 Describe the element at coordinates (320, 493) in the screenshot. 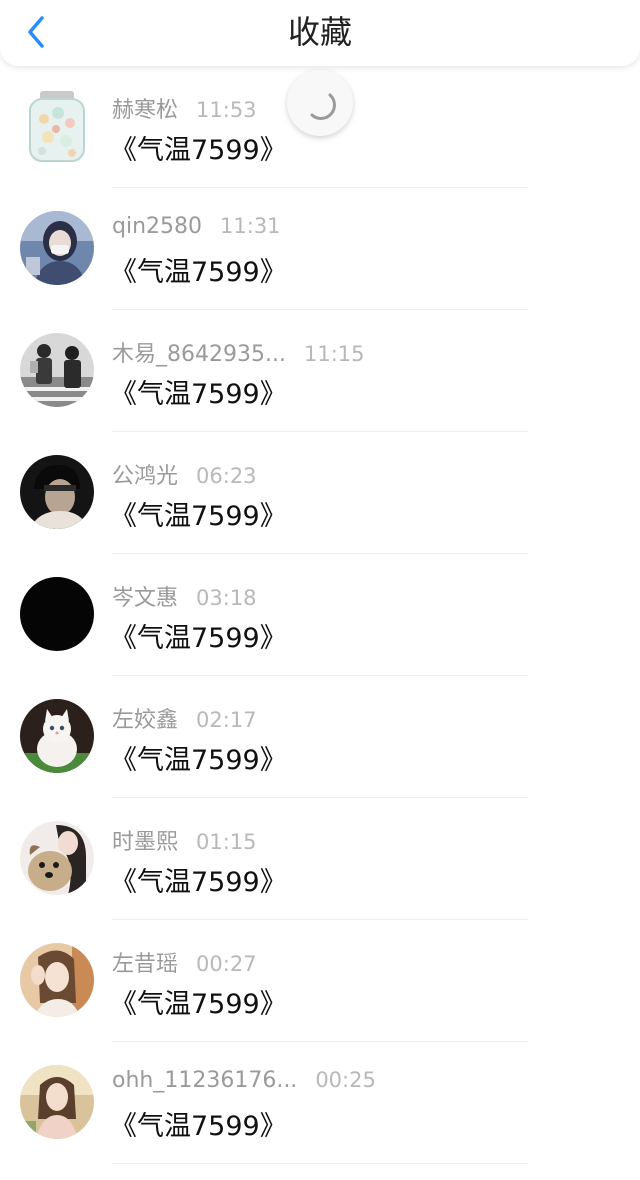

I see `list-item: 公鸿光 06:23 《气温7599》` at that location.